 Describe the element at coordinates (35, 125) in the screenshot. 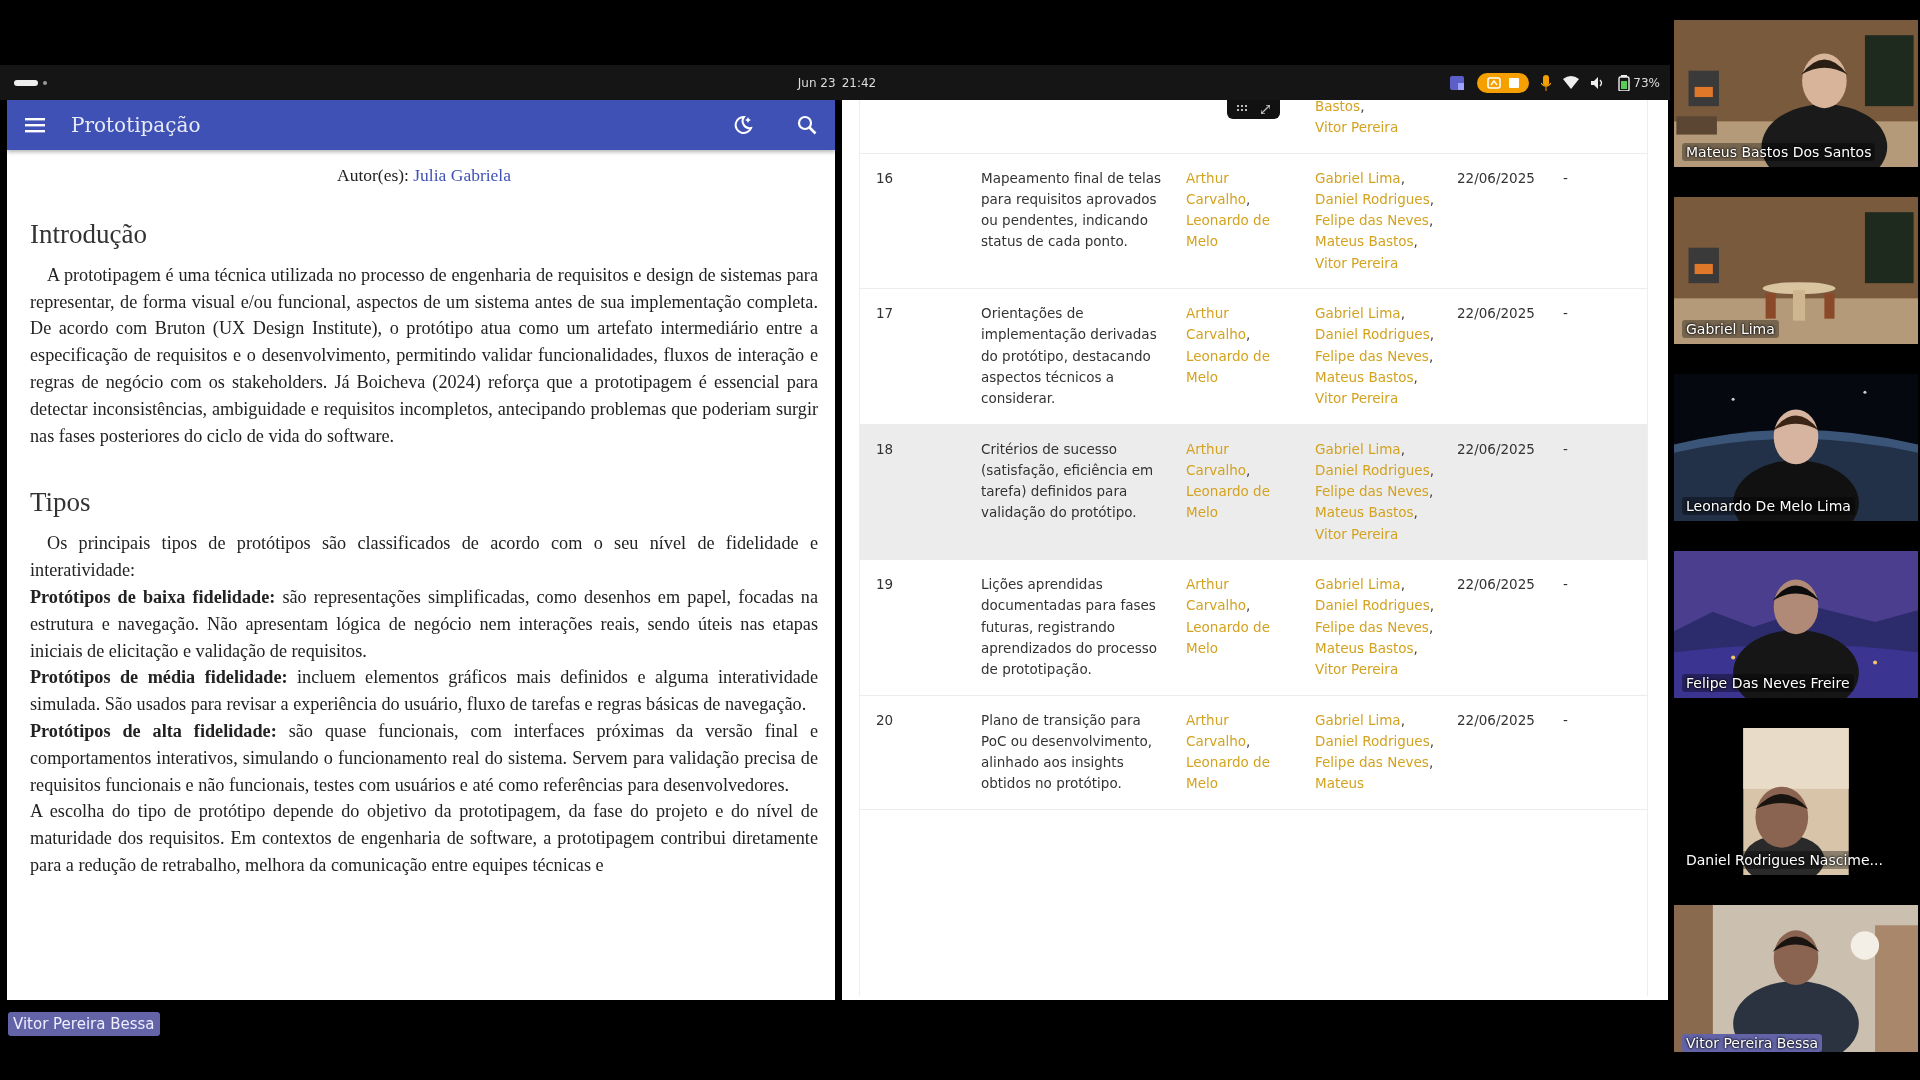

I see `menu-icon` at that location.